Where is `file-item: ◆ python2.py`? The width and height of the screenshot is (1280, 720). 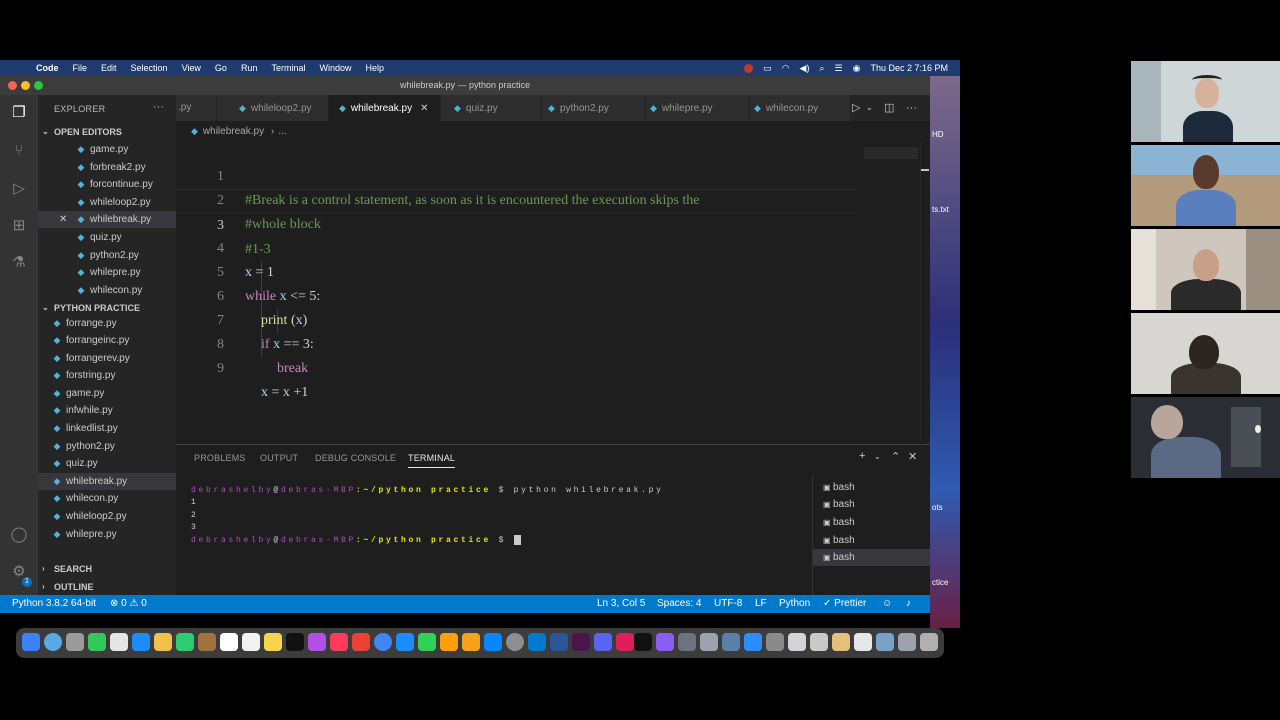 file-item: ◆ python2.py is located at coordinates (107, 446).